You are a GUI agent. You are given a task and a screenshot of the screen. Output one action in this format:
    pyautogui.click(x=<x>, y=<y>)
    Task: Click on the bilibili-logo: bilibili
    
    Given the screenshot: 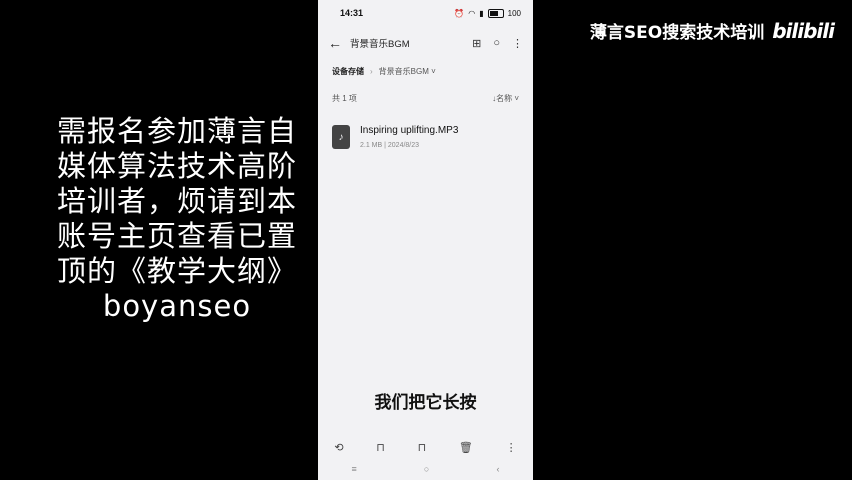 What is the action you would take?
    pyautogui.click(x=803, y=30)
    